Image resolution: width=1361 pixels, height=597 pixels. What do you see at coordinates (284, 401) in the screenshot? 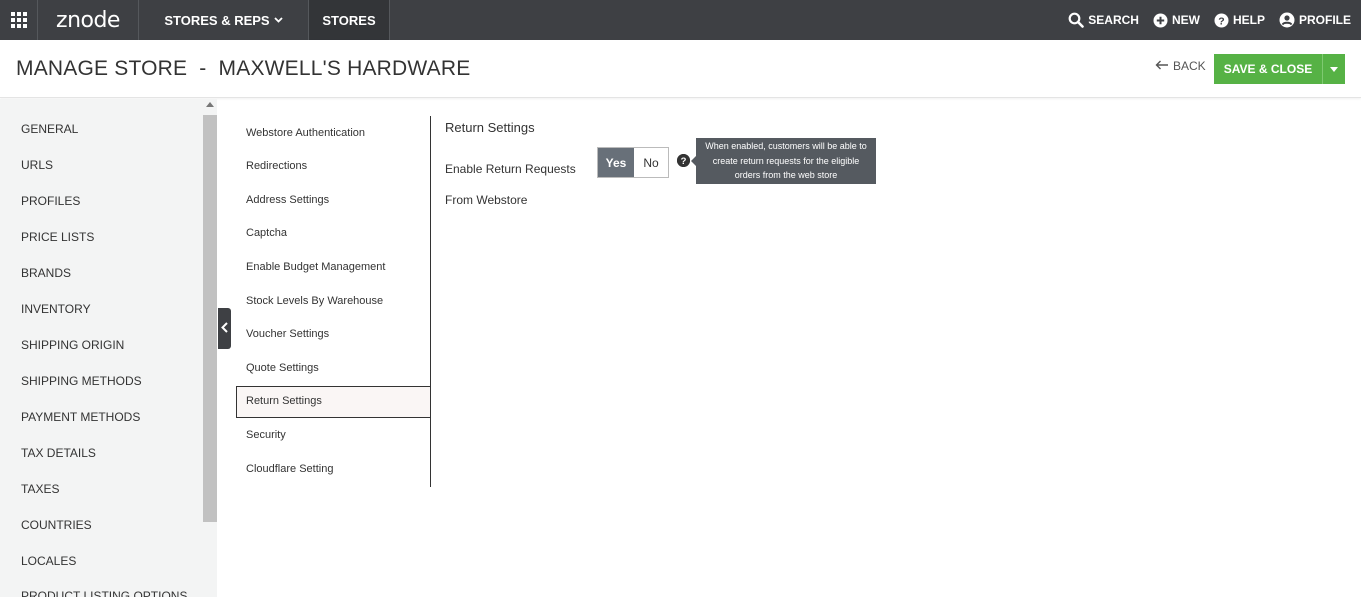
I see `subnav-item-return-settings: Return Settings` at bounding box center [284, 401].